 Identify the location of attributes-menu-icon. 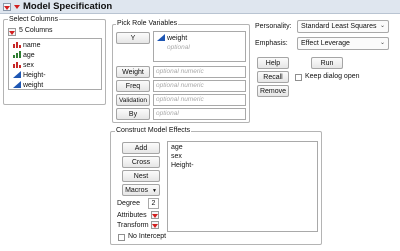
(155, 215).